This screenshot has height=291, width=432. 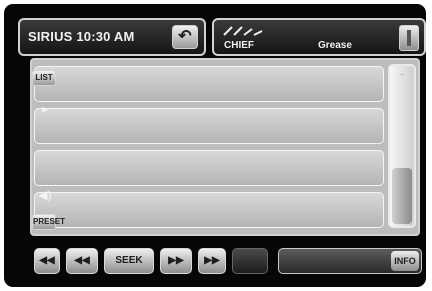 I want to click on scroll-up-icon: ⌃, so click(x=402, y=78).